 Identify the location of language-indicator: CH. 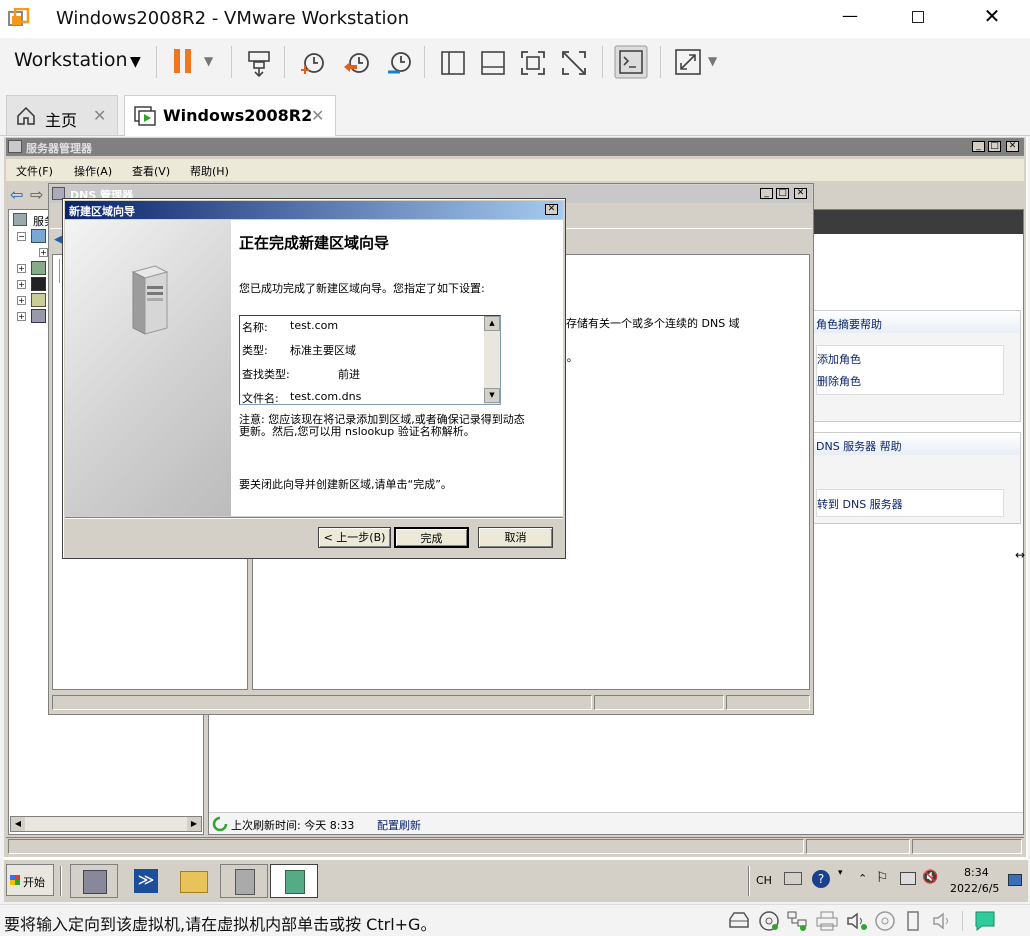
(764, 880).